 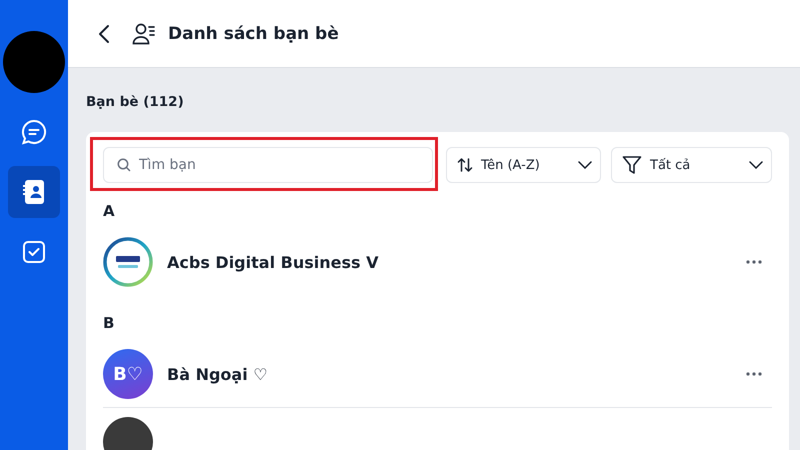 I want to click on contact-name: Acbs Digital Business V, so click(x=273, y=262).